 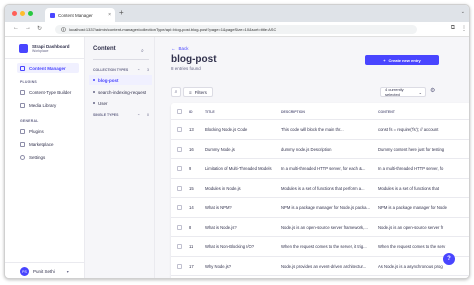 What do you see at coordinates (191, 149) in the screenshot?
I see `cell-id: 16` at bounding box center [191, 149].